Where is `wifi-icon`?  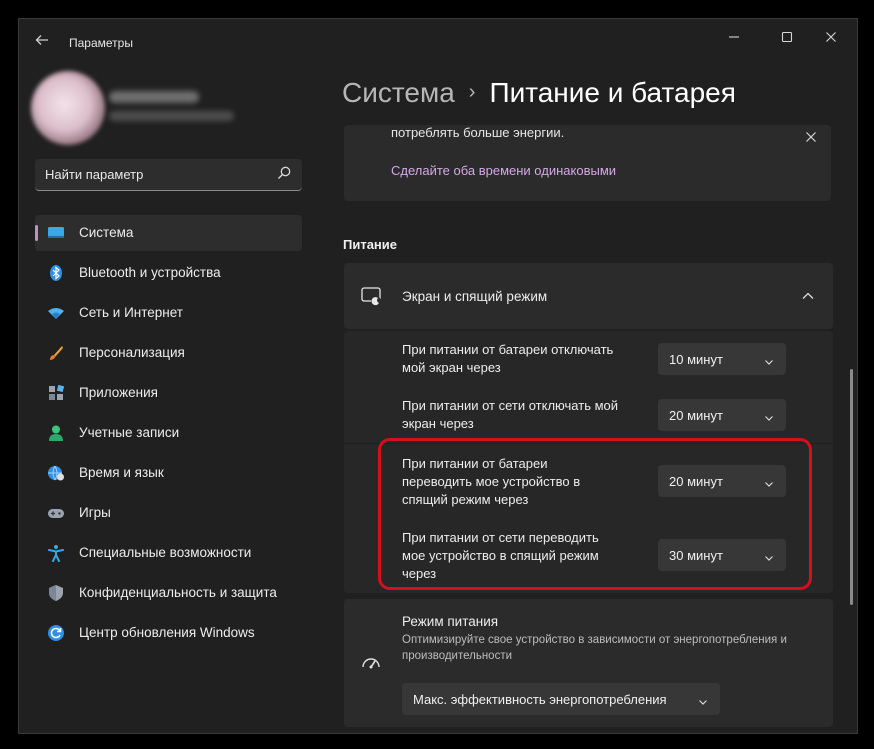 wifi-icon is located at coordinates (56, 313).